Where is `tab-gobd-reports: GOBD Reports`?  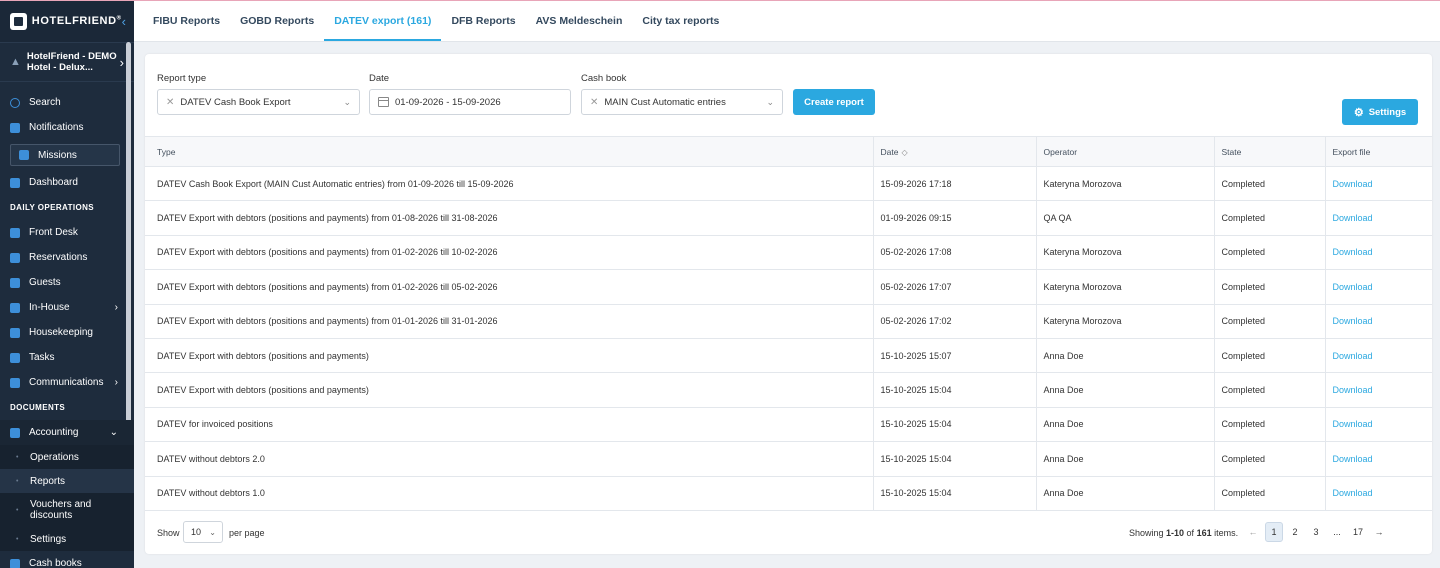
tab-gobd-reports: GOBD Reports is located at coordinates (277, 21).